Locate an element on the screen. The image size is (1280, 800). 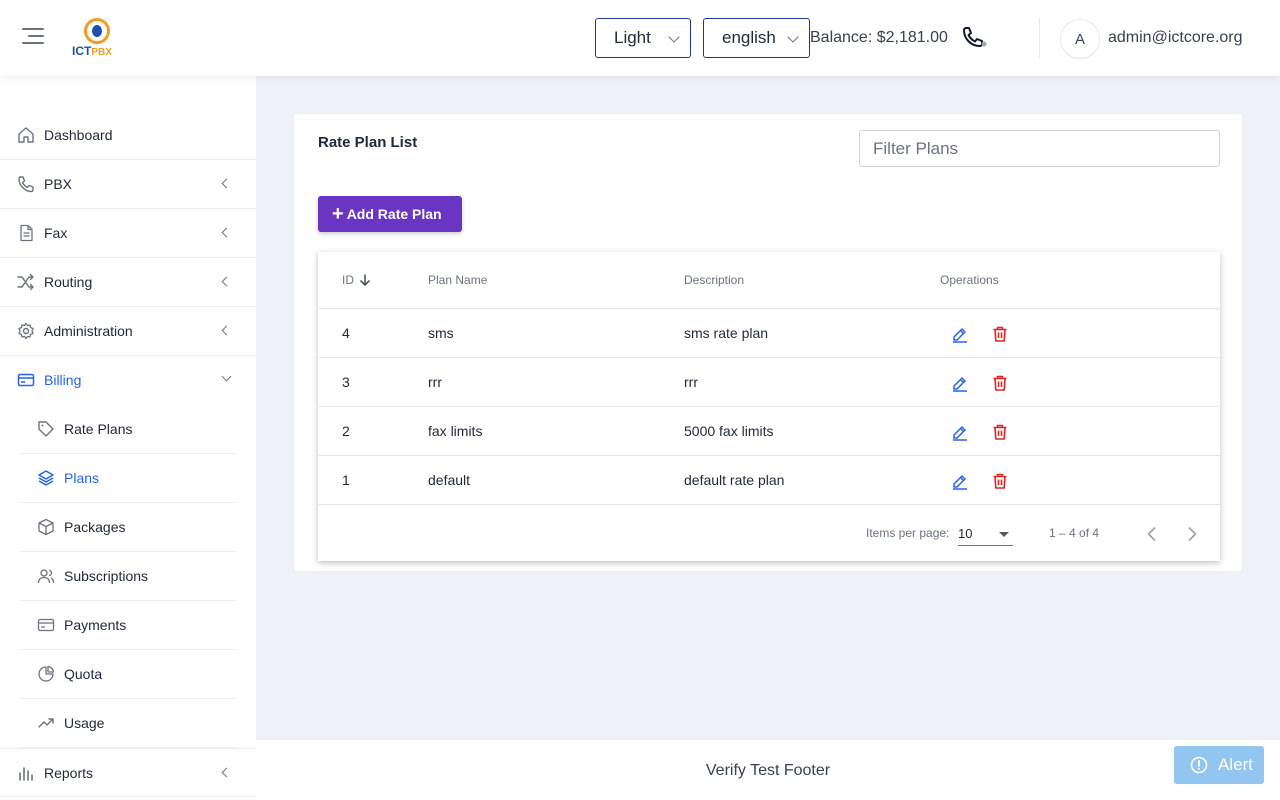
sidebar-subitem-quota: Quota is located at coordinates (128, 674).